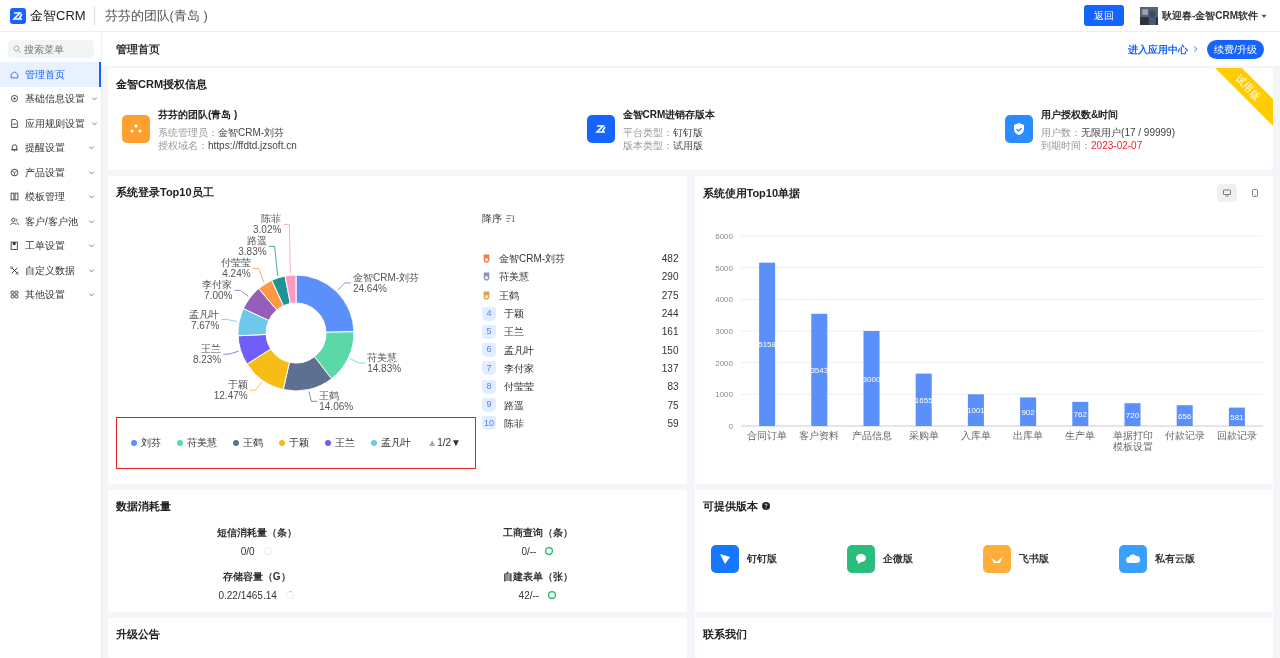  Describe the element at coordinates (1236, 435) in the screenshot. I see `axis-category-label: 回款记录` at that location.